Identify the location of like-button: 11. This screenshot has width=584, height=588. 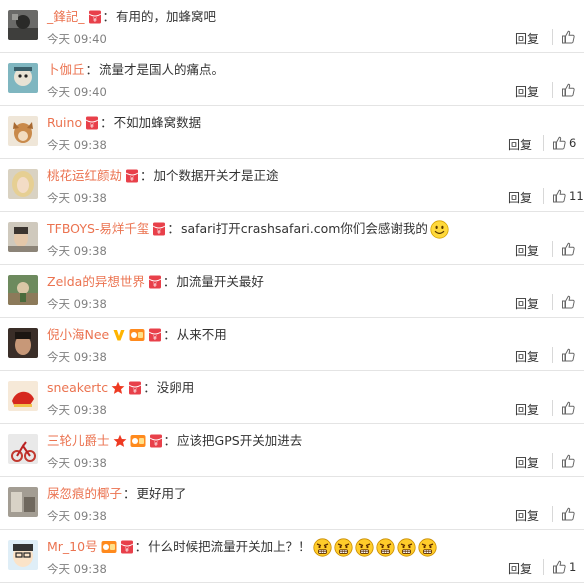
(563, 196).